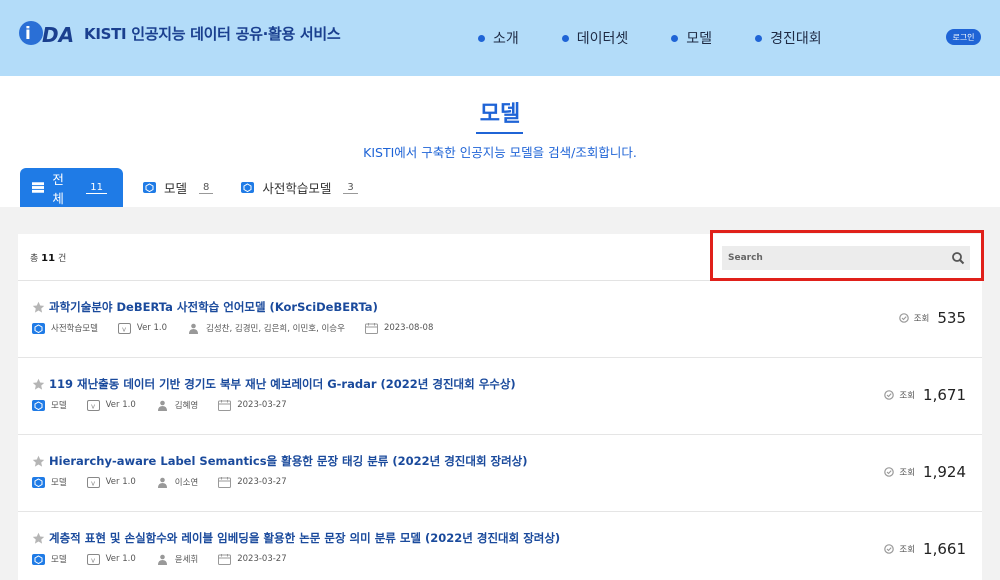 This screenshot has width=1000, height=580. I want to click on item-authors-label: 김성찬, 김경민, 김은희, 이민호, 이승우, so click(275, 329).